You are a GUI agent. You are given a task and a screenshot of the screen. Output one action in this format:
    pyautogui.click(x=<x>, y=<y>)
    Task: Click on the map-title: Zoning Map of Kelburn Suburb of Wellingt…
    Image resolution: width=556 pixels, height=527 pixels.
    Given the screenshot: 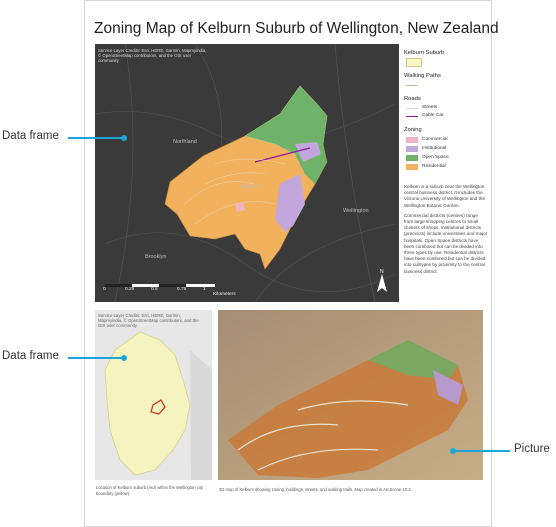 What is the action you would take?
    pyautogui.click(x=296, y=28)
    